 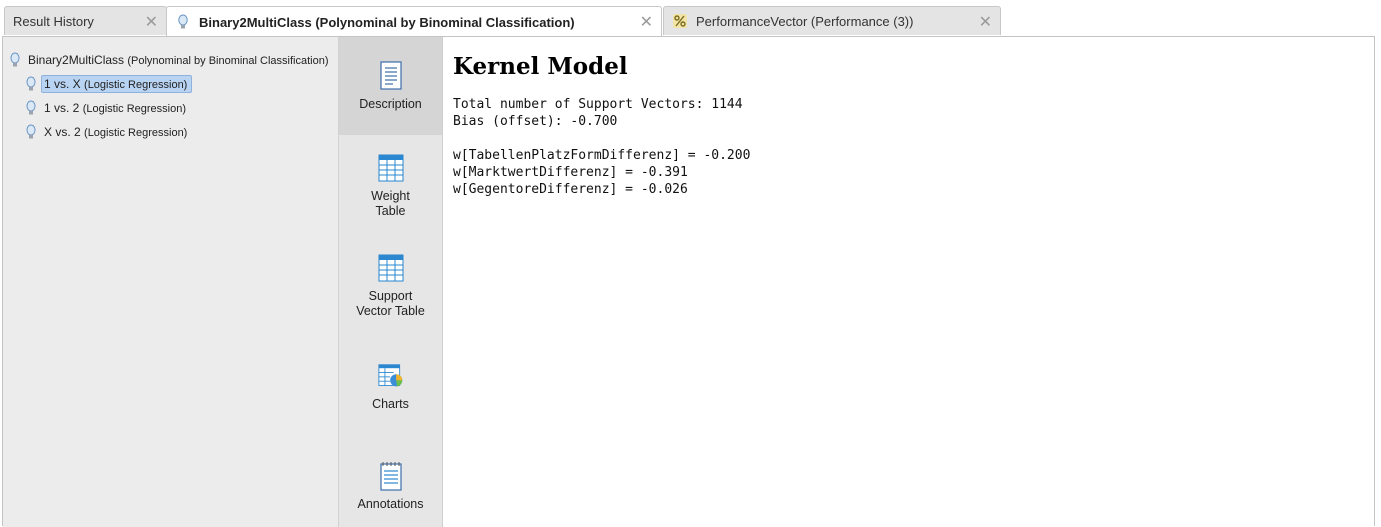 What do you see at coordinates (602, 155) in the screenshot?
I see `weight-line: w[TabellenPlatzFormDifferenz] = -0.200` at bounding box center [602, 155].